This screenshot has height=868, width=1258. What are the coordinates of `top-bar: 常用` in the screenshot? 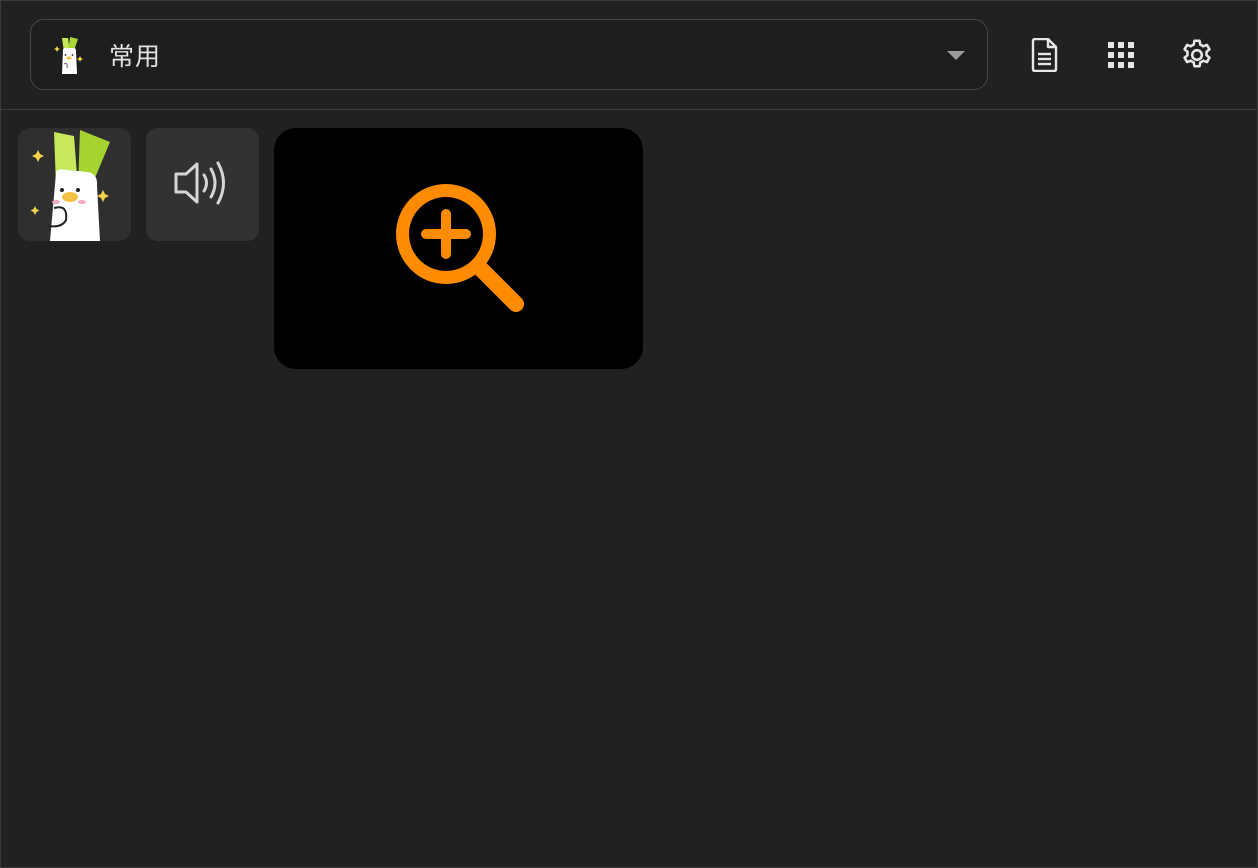 It's located at (629, 55).